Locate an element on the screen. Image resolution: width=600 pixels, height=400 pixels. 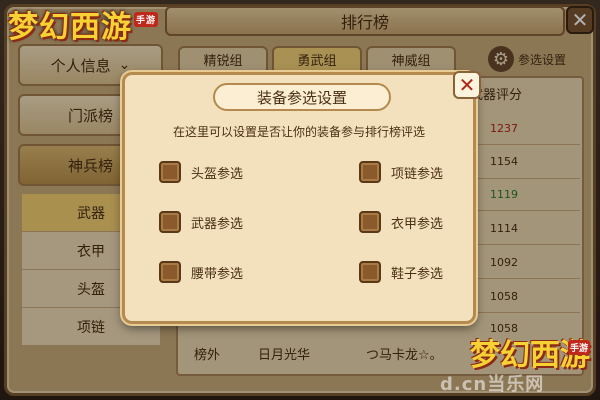
option-weapon: 武器参选 is located at coordinates (201, 222).